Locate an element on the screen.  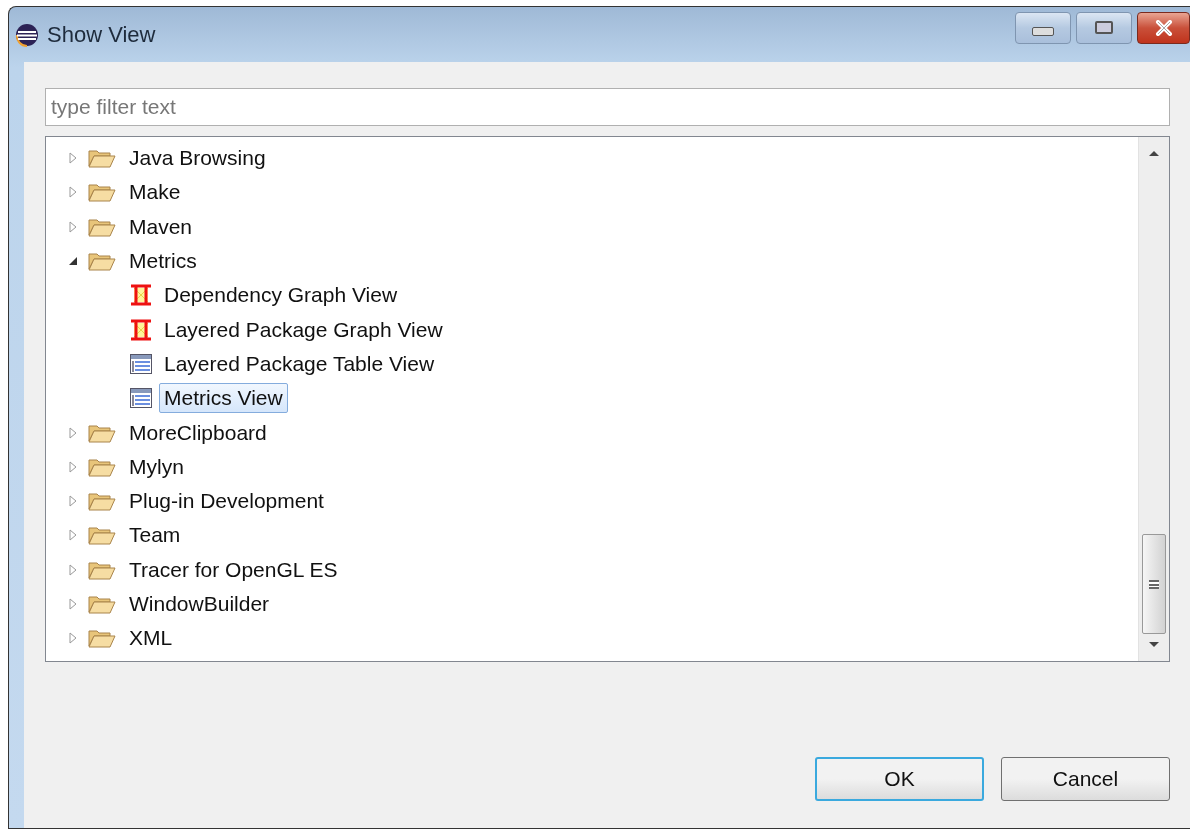
tree-item: Plug-in Development is located at coordinates (226, 501).